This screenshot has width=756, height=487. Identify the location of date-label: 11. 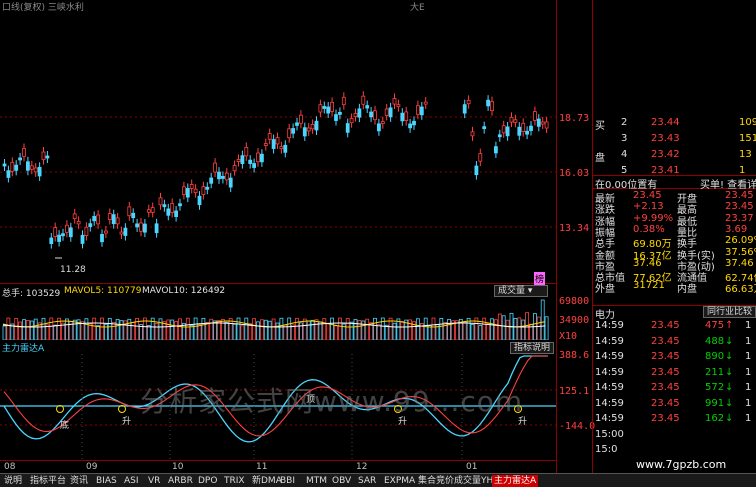
(262, 467).